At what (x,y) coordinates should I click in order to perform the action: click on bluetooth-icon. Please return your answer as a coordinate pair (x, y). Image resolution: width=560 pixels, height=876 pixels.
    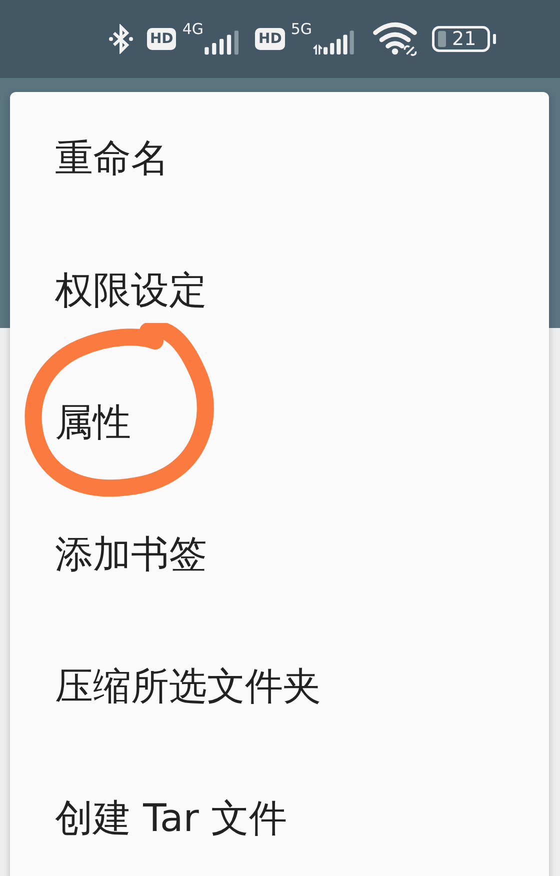
    Looking at the image, I should click on (120, 39).